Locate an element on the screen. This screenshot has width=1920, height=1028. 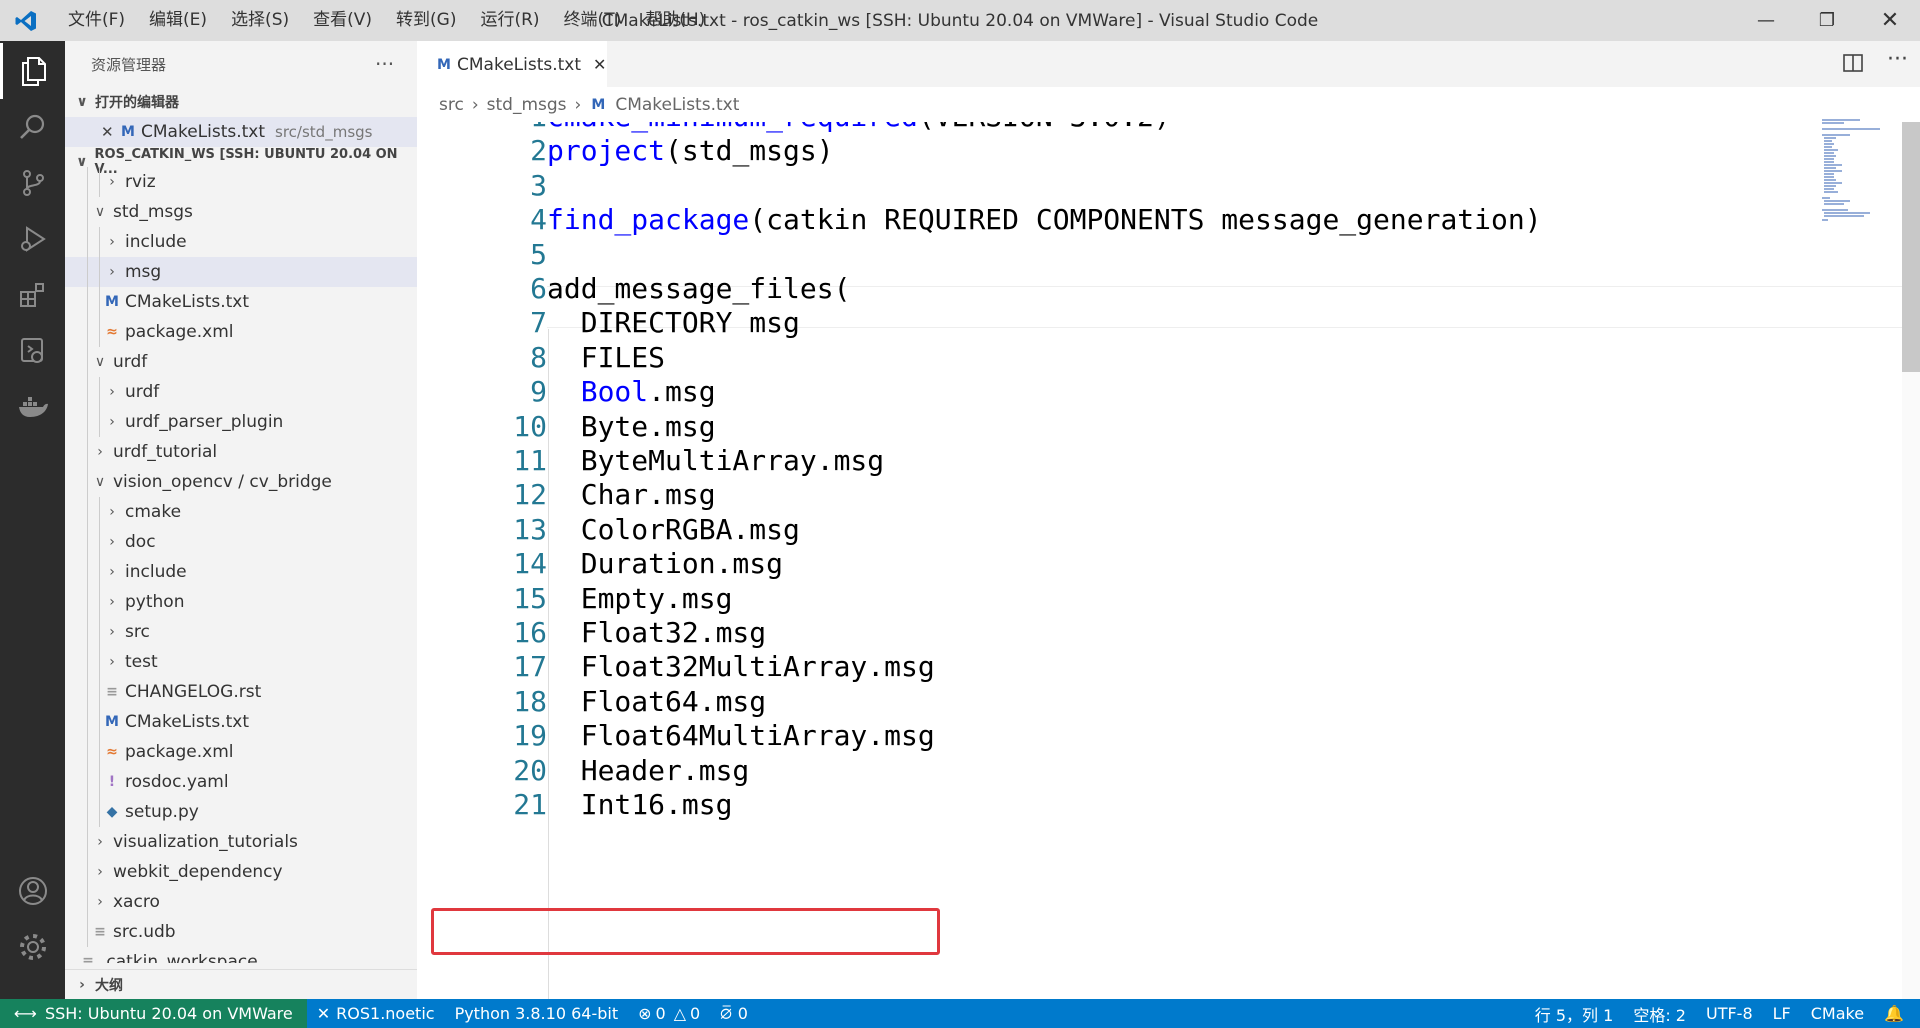
breadcrumb-file: CMakeLists.txt is located at coordinates (677, 105).